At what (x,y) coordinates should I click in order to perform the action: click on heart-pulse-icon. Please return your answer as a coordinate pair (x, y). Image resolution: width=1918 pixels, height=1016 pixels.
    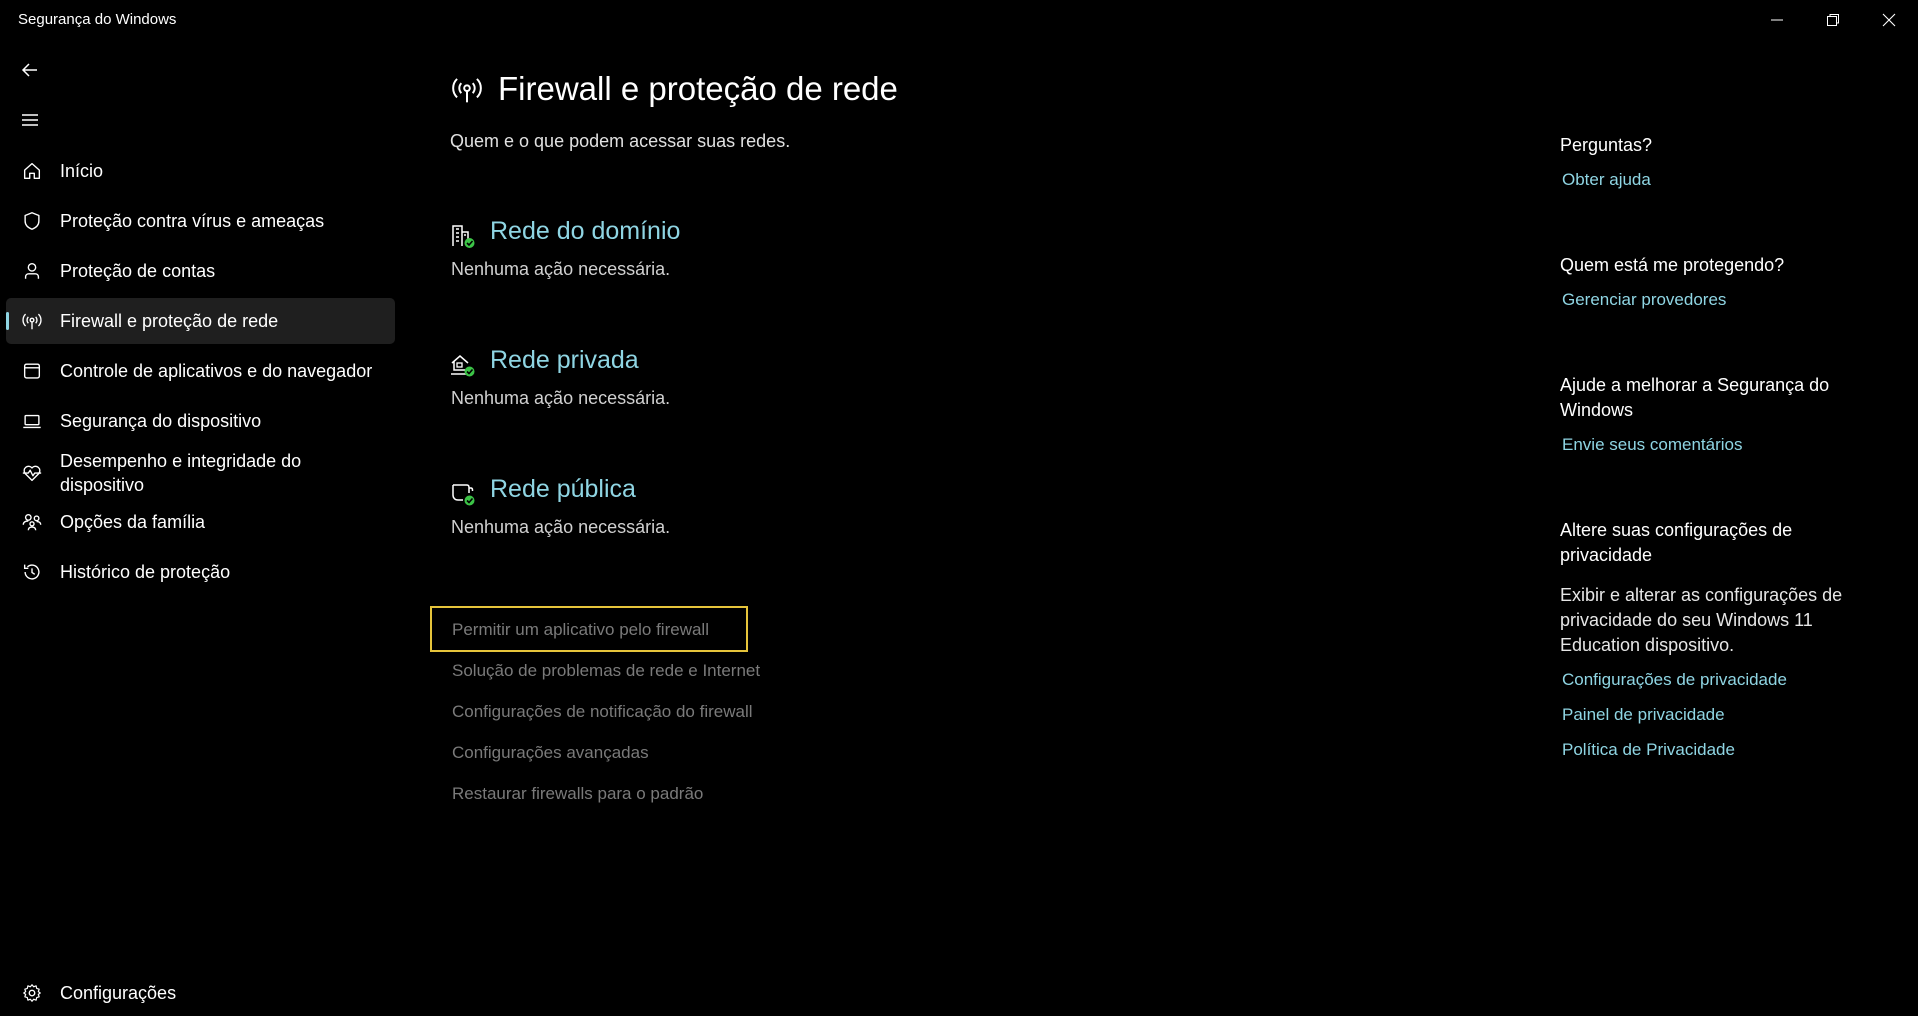
    Looking at the image, I should click on (32, 473).